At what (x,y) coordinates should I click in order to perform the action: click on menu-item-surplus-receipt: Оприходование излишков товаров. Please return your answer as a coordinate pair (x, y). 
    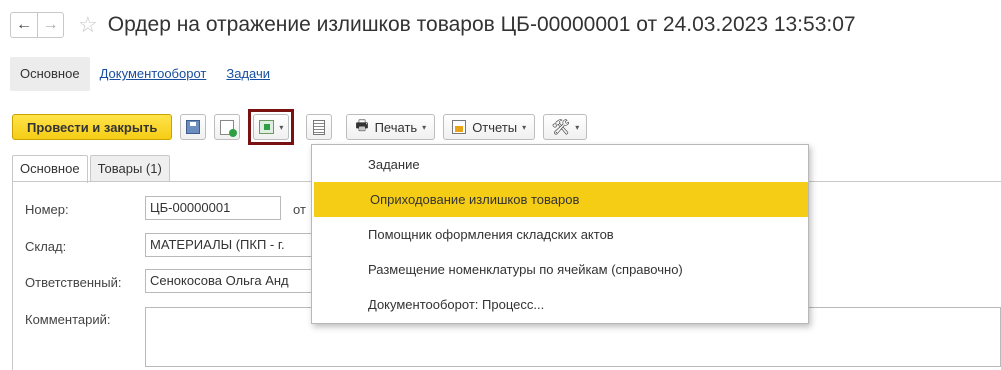
    Looking at the image, I should click on (561, 199).